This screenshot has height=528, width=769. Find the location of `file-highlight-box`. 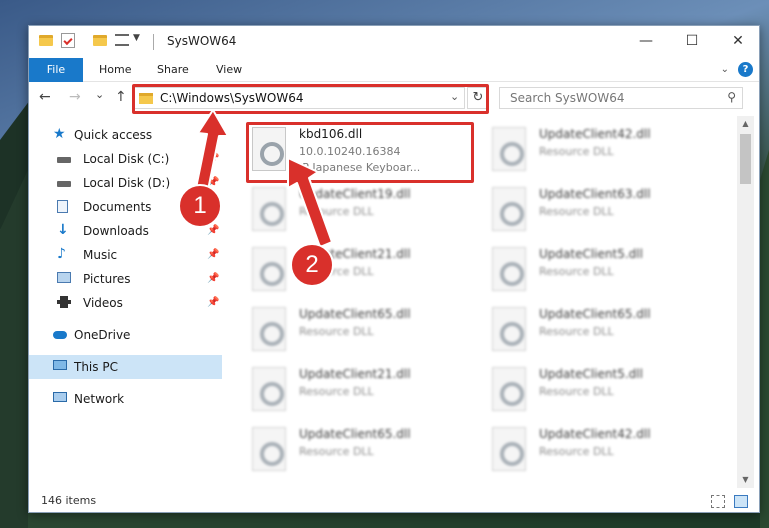

file-highlight-box is located at coordinates (360, 152).